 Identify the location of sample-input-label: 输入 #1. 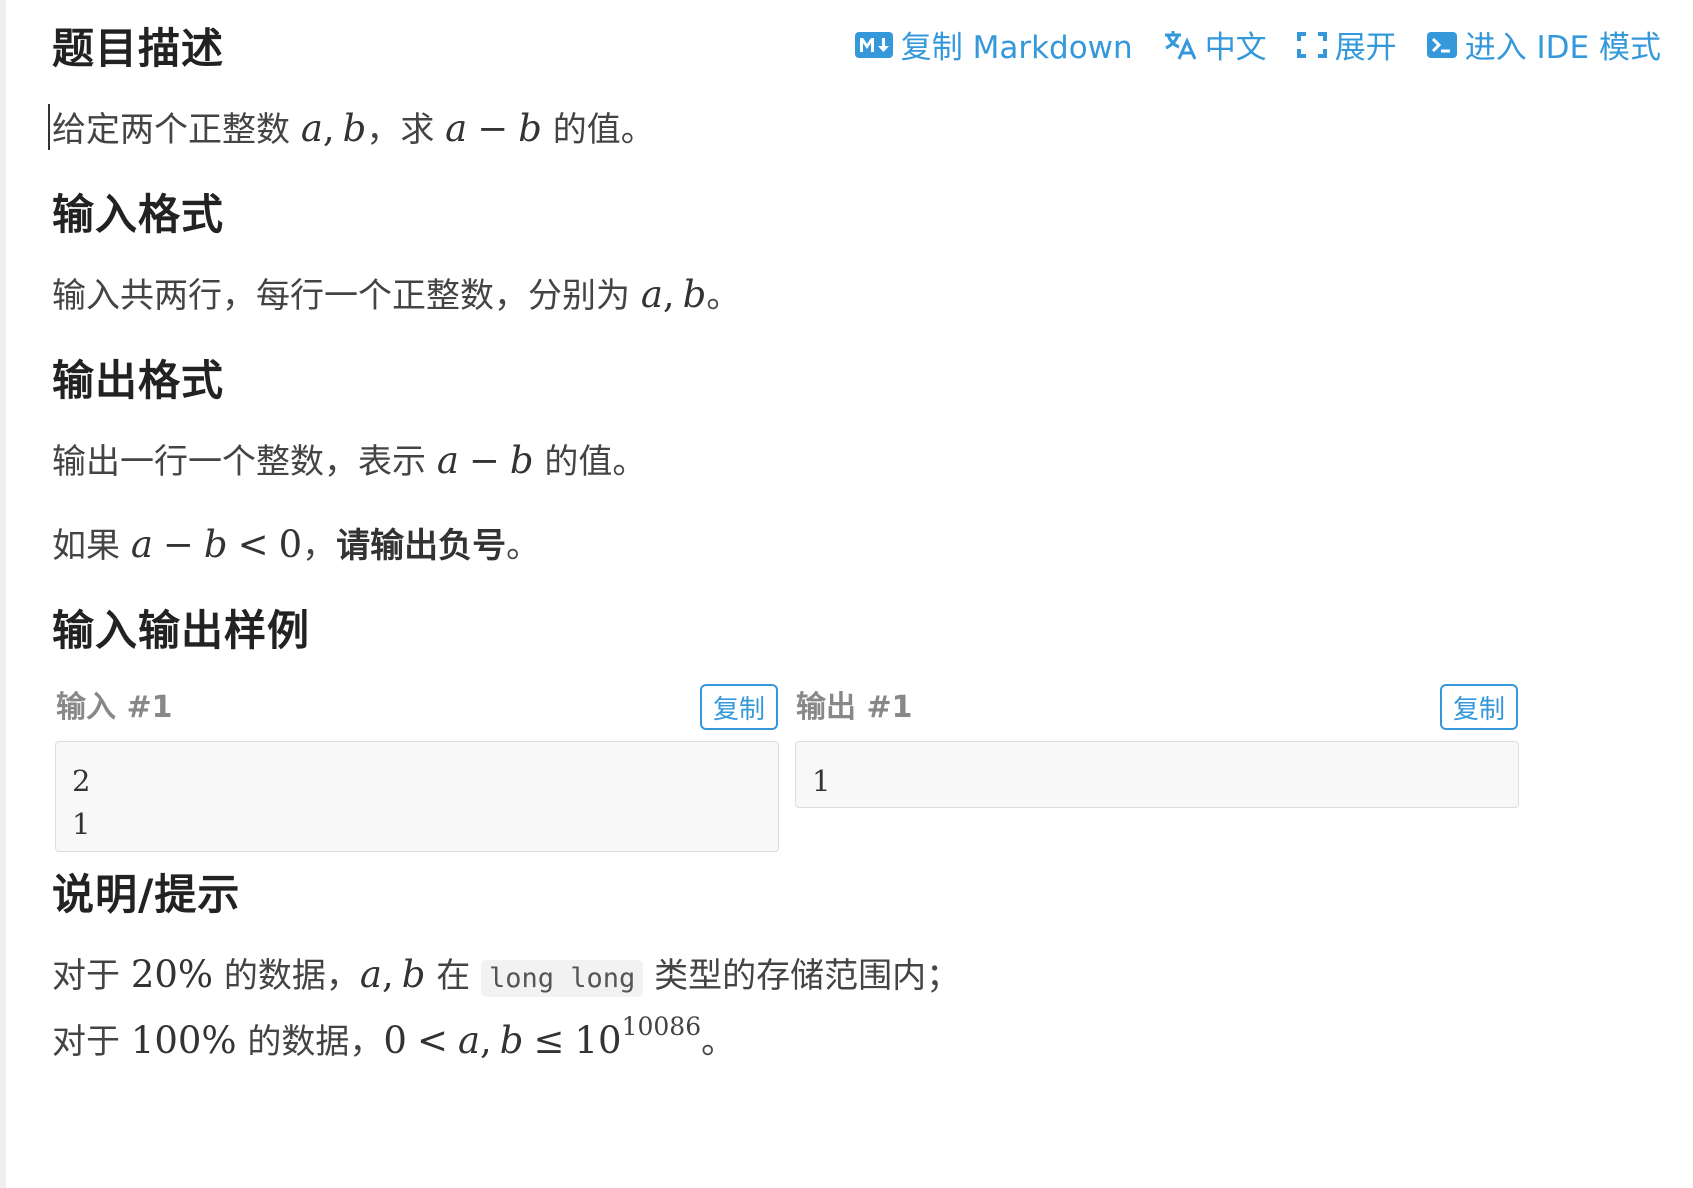
(114, 707).